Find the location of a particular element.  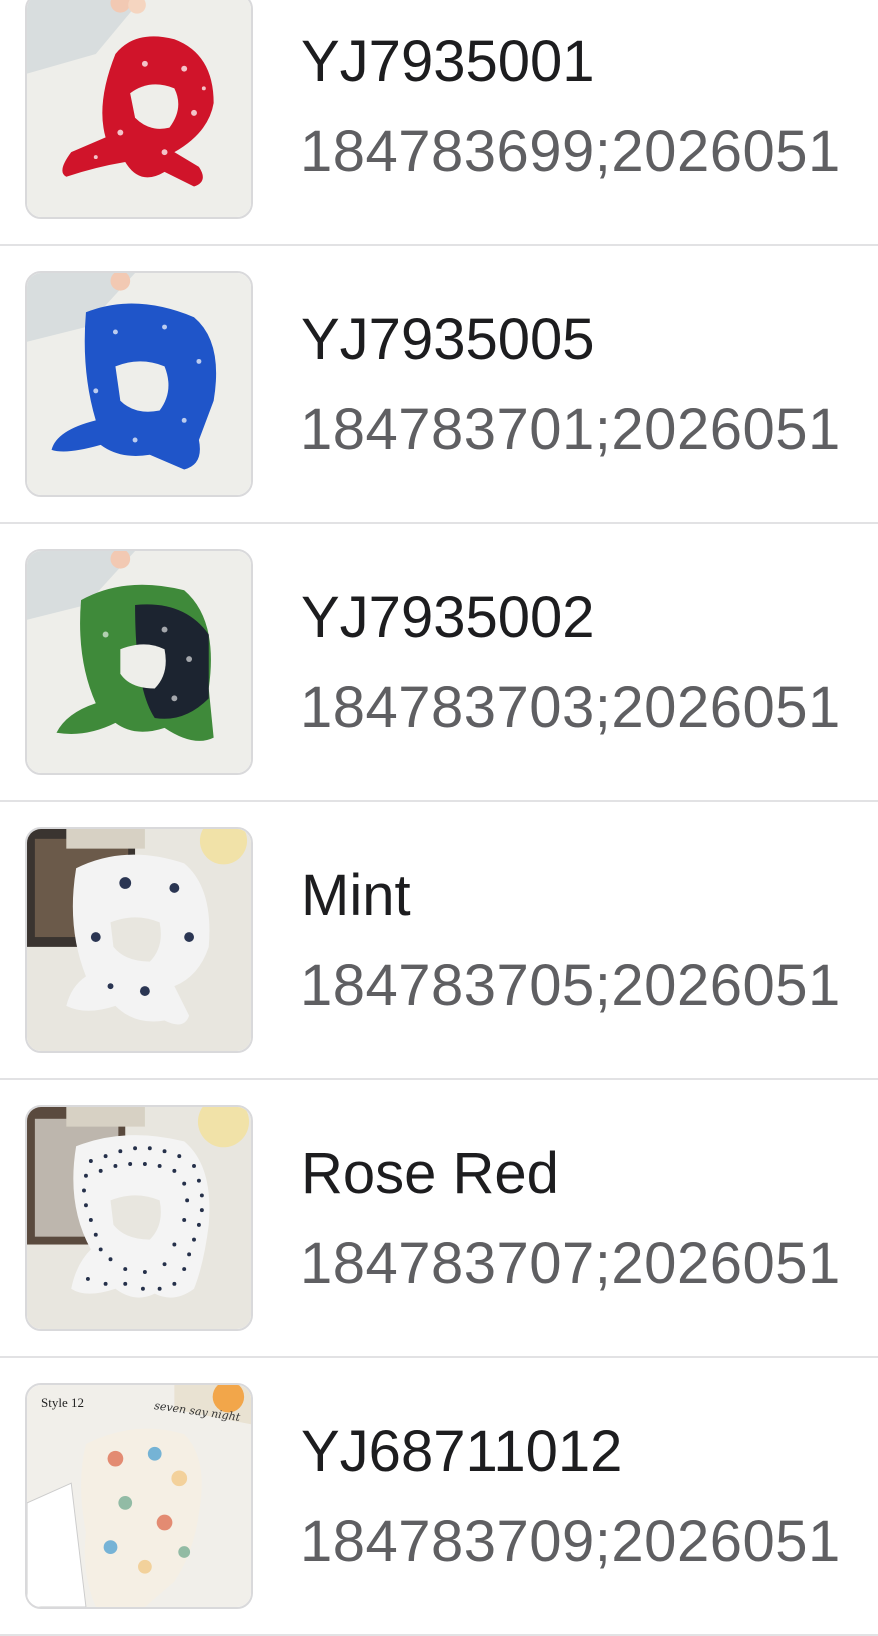

variant-title: YJ7935001 is located at coordinates (448, 61).